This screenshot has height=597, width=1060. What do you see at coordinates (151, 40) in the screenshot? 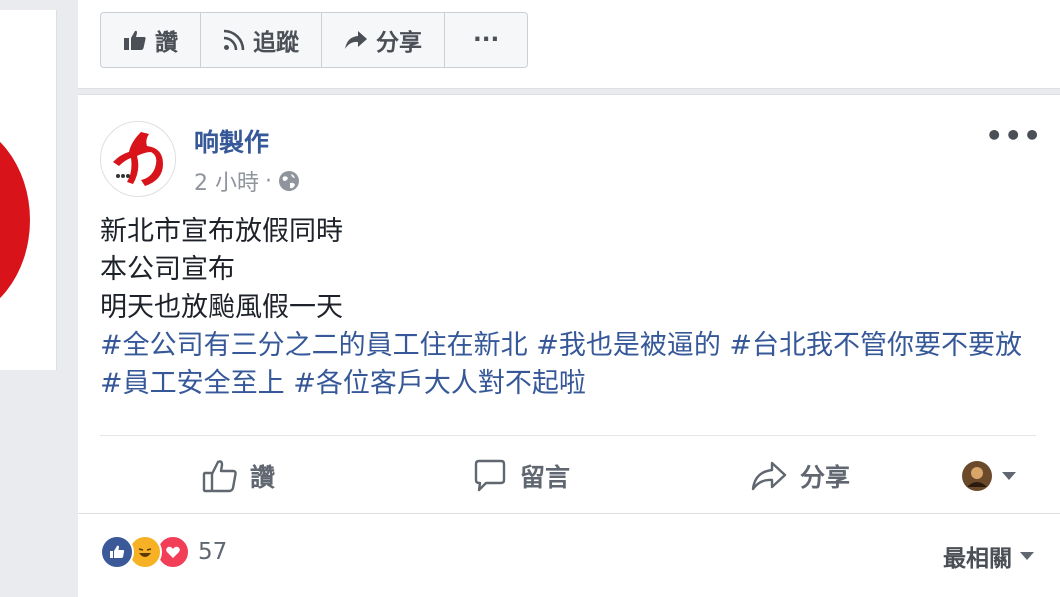
I see `page-like-button: 讚` at bounding box center [151, 40].